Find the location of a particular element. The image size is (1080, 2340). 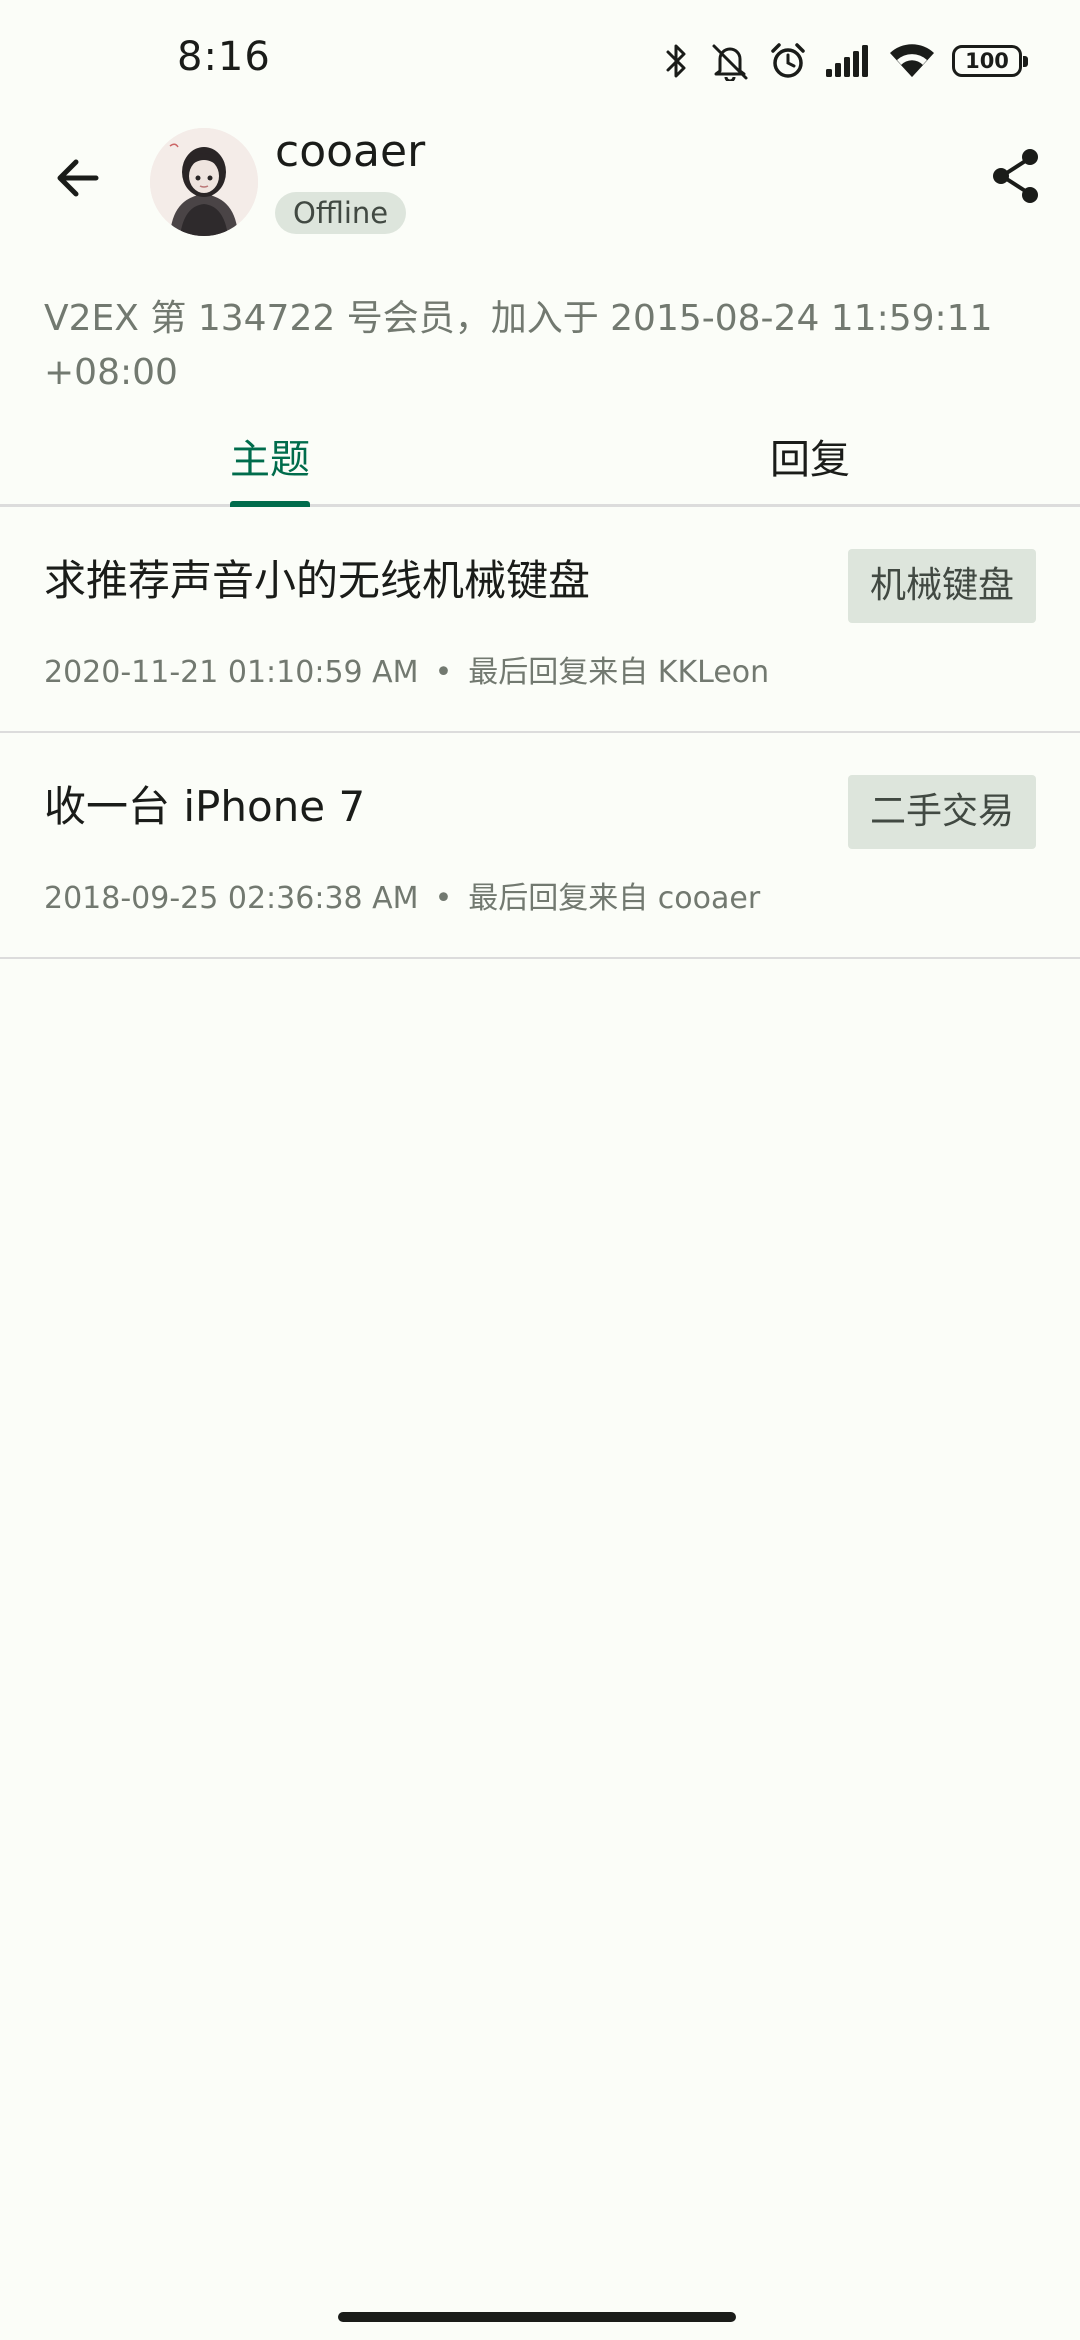

share-icon is located at coordinates (1016, 178).